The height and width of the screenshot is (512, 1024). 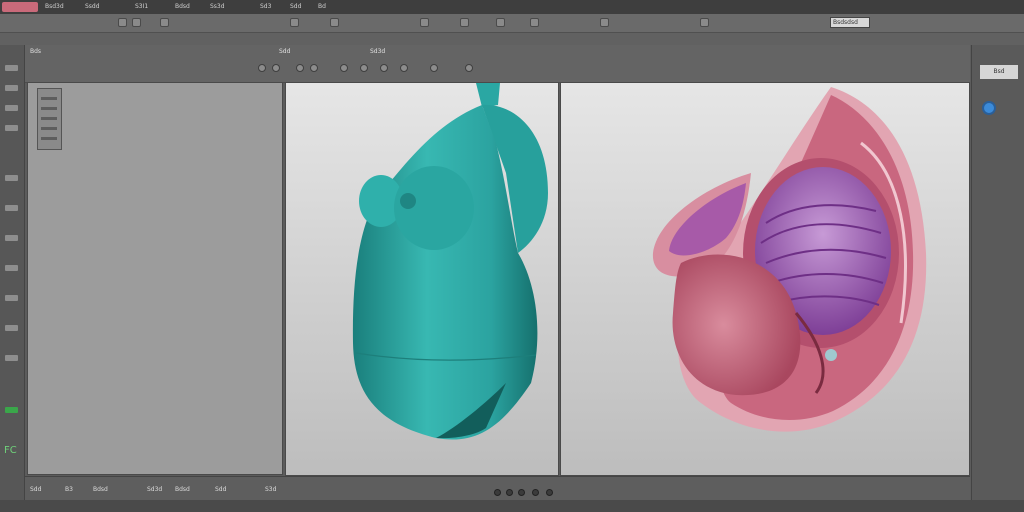 What do you see at coordinates (69, 489) in the screenshot?
I see `status-item: B3` at bounding box center [69, 489].